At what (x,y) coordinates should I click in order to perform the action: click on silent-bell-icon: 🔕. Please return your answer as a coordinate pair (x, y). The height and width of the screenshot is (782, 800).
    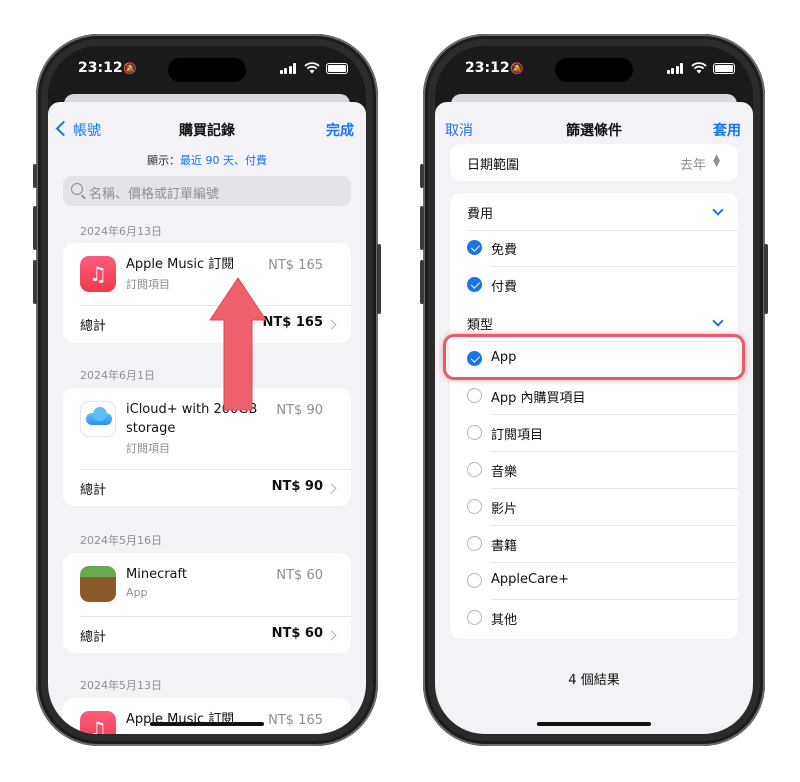
    Looking at the image, I should click on (130, 68).